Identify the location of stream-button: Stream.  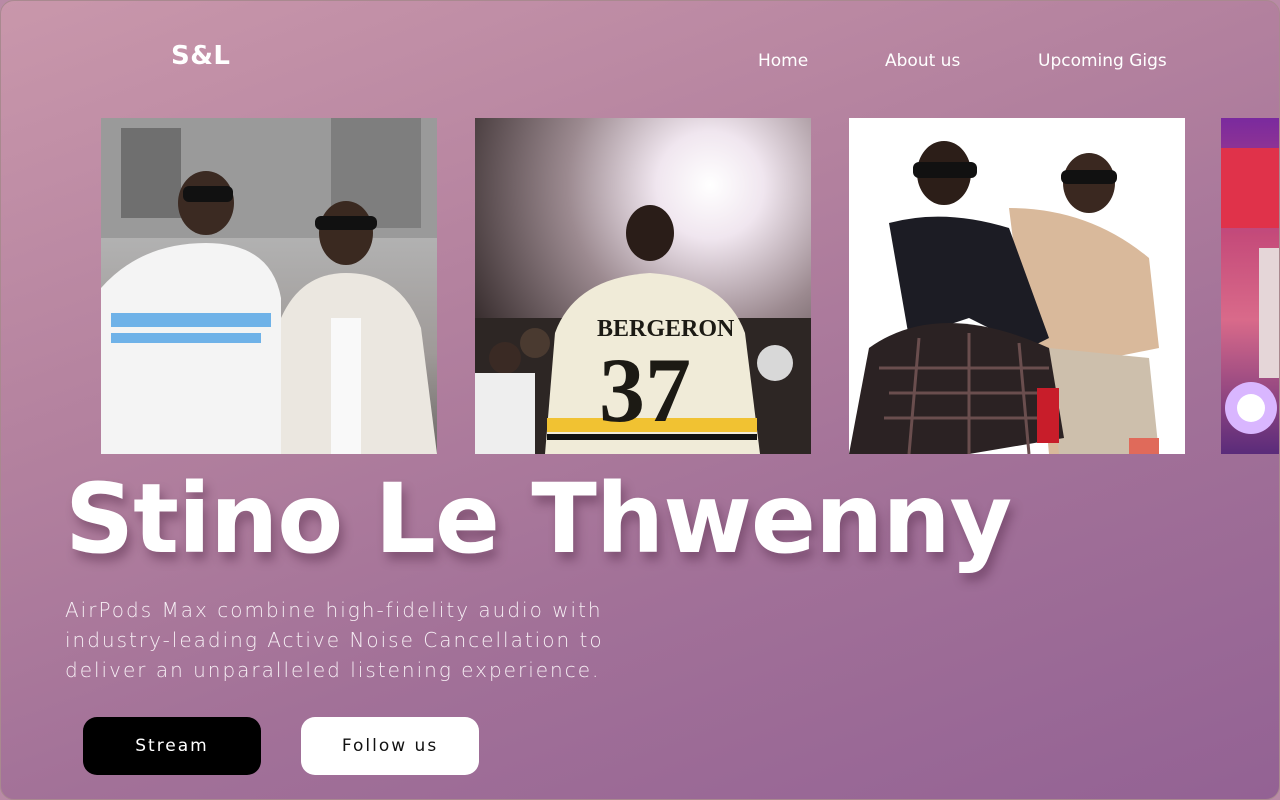
(172, 746).